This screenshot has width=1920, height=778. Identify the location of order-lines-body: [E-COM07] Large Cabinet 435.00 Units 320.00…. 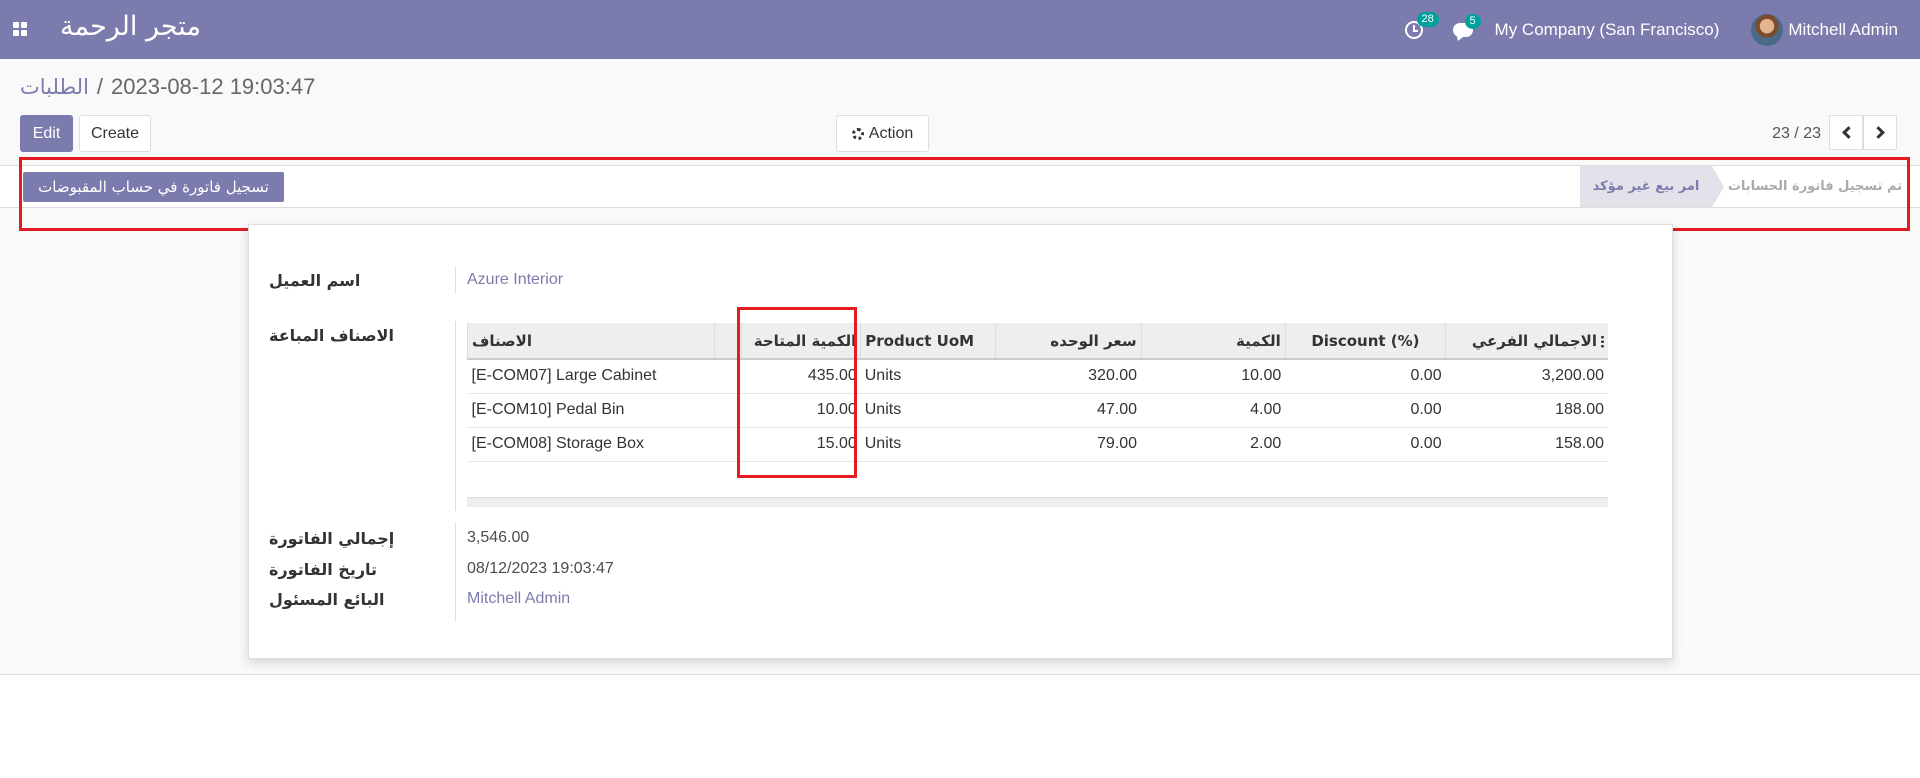
(1037, 410).